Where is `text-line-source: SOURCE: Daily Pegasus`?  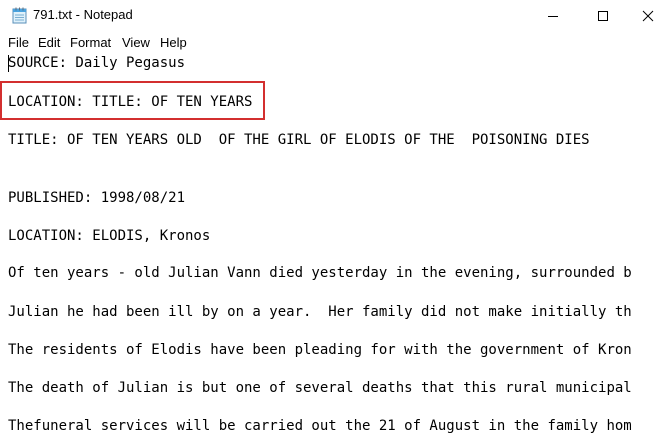
text-line-source: SOURCE: Daily Pegasus is located at coordinates (97, 63).